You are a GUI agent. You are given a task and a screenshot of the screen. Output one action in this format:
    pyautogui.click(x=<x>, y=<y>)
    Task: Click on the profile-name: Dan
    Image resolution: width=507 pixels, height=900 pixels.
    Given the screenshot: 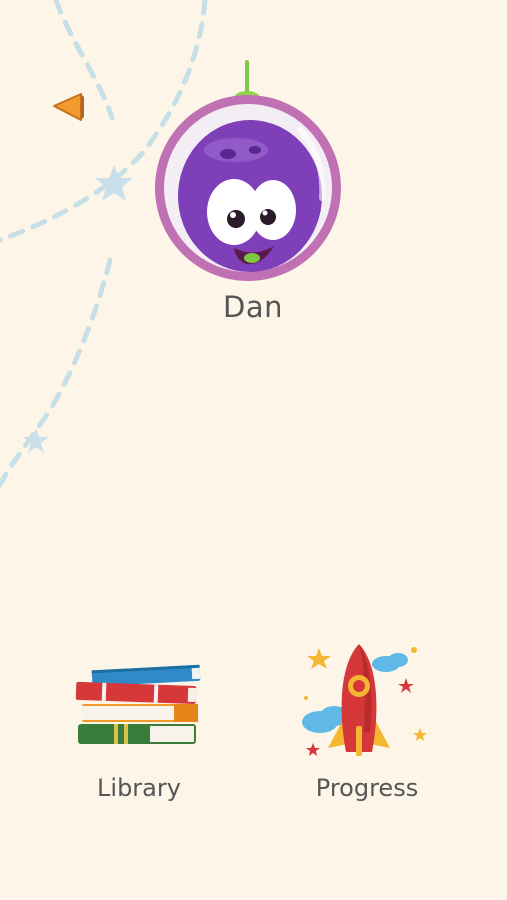 What is the action you would take?
    pyautogui.click(x=253, y=307)
    